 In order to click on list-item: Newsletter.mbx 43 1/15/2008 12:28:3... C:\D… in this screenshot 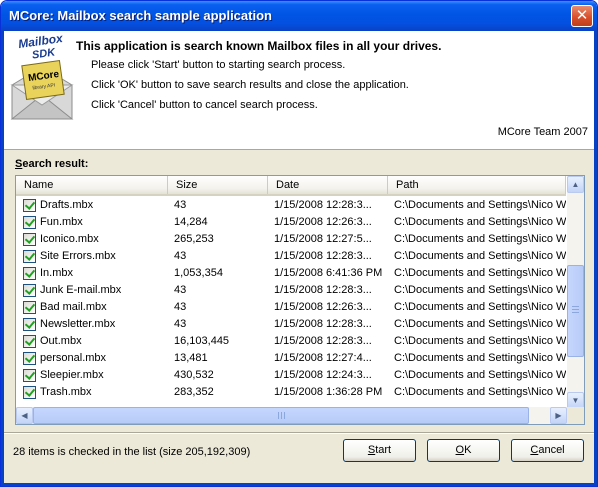, I will do `click(291, 324)`.